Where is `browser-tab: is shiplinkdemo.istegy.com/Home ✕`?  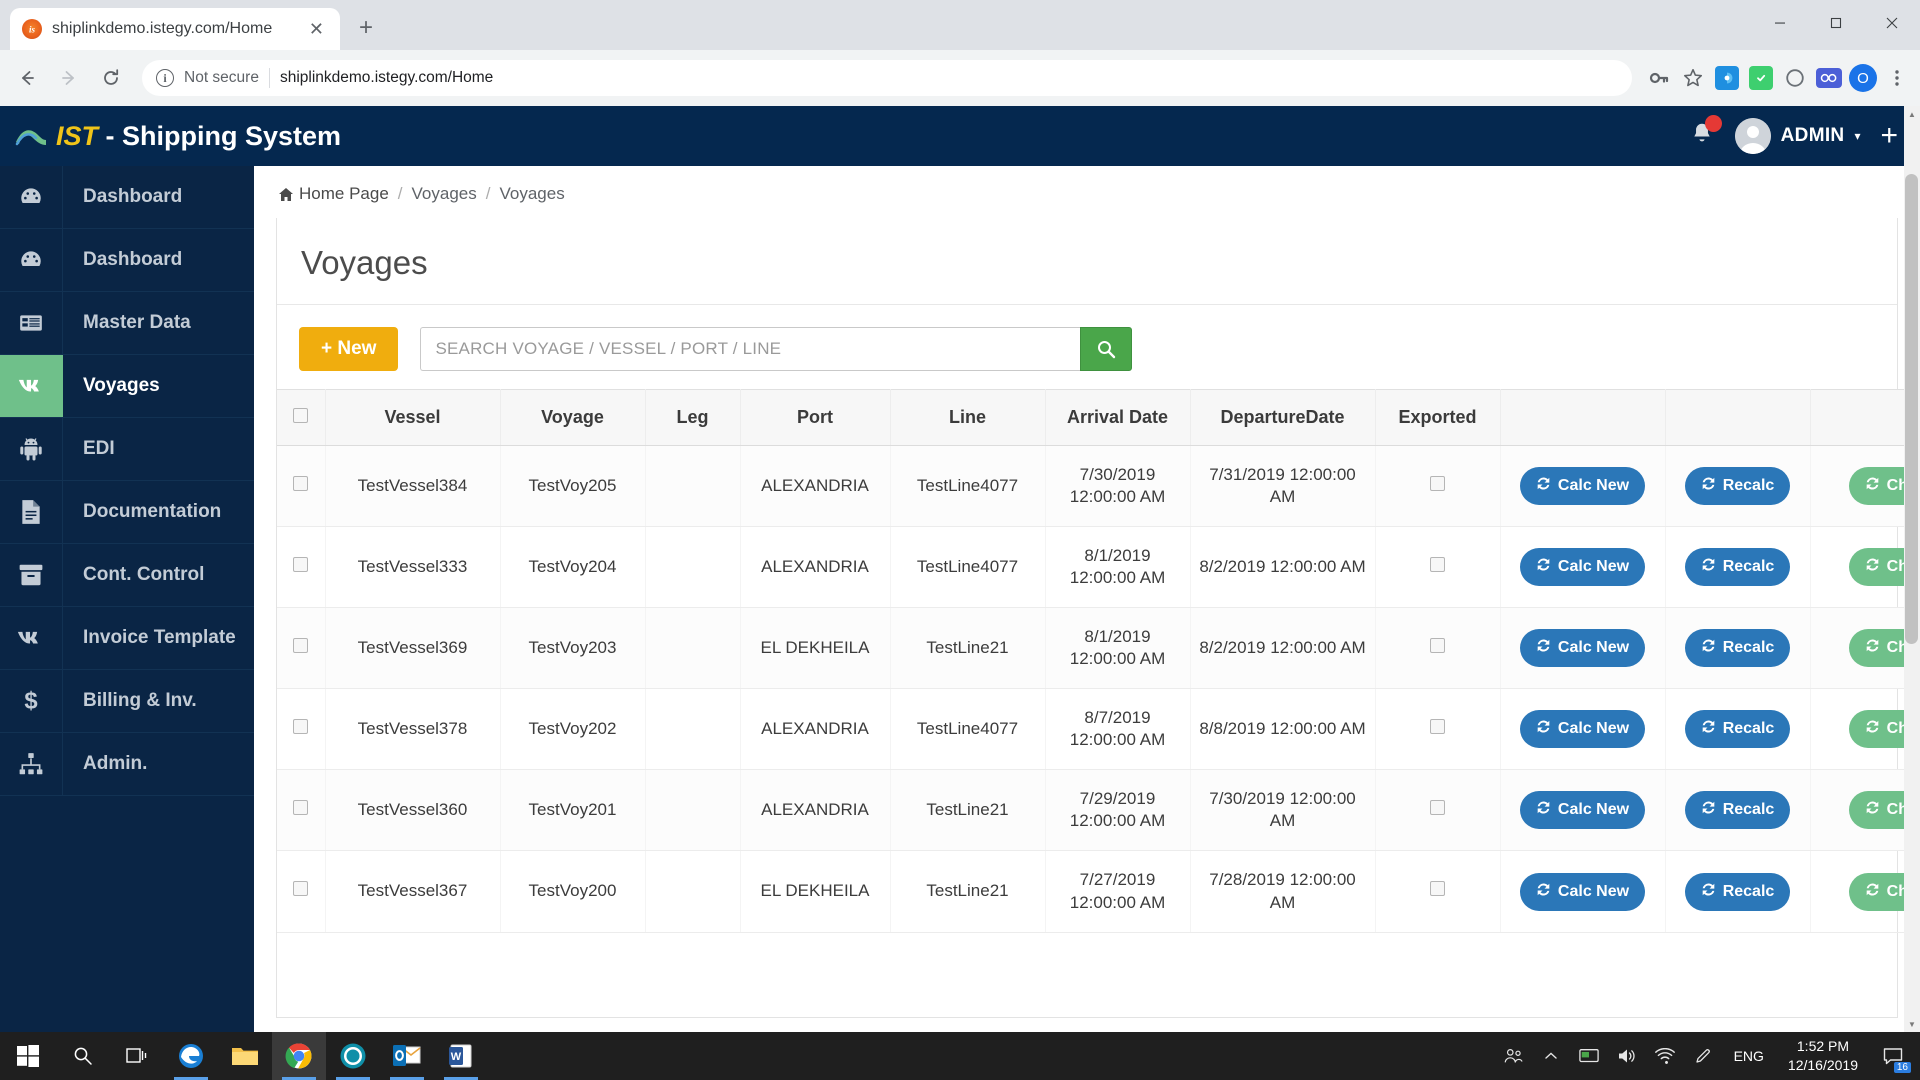
browser-tab: is shiplinkdemo.istegy.com/Home ✕ is located at coordinates (175, 29).